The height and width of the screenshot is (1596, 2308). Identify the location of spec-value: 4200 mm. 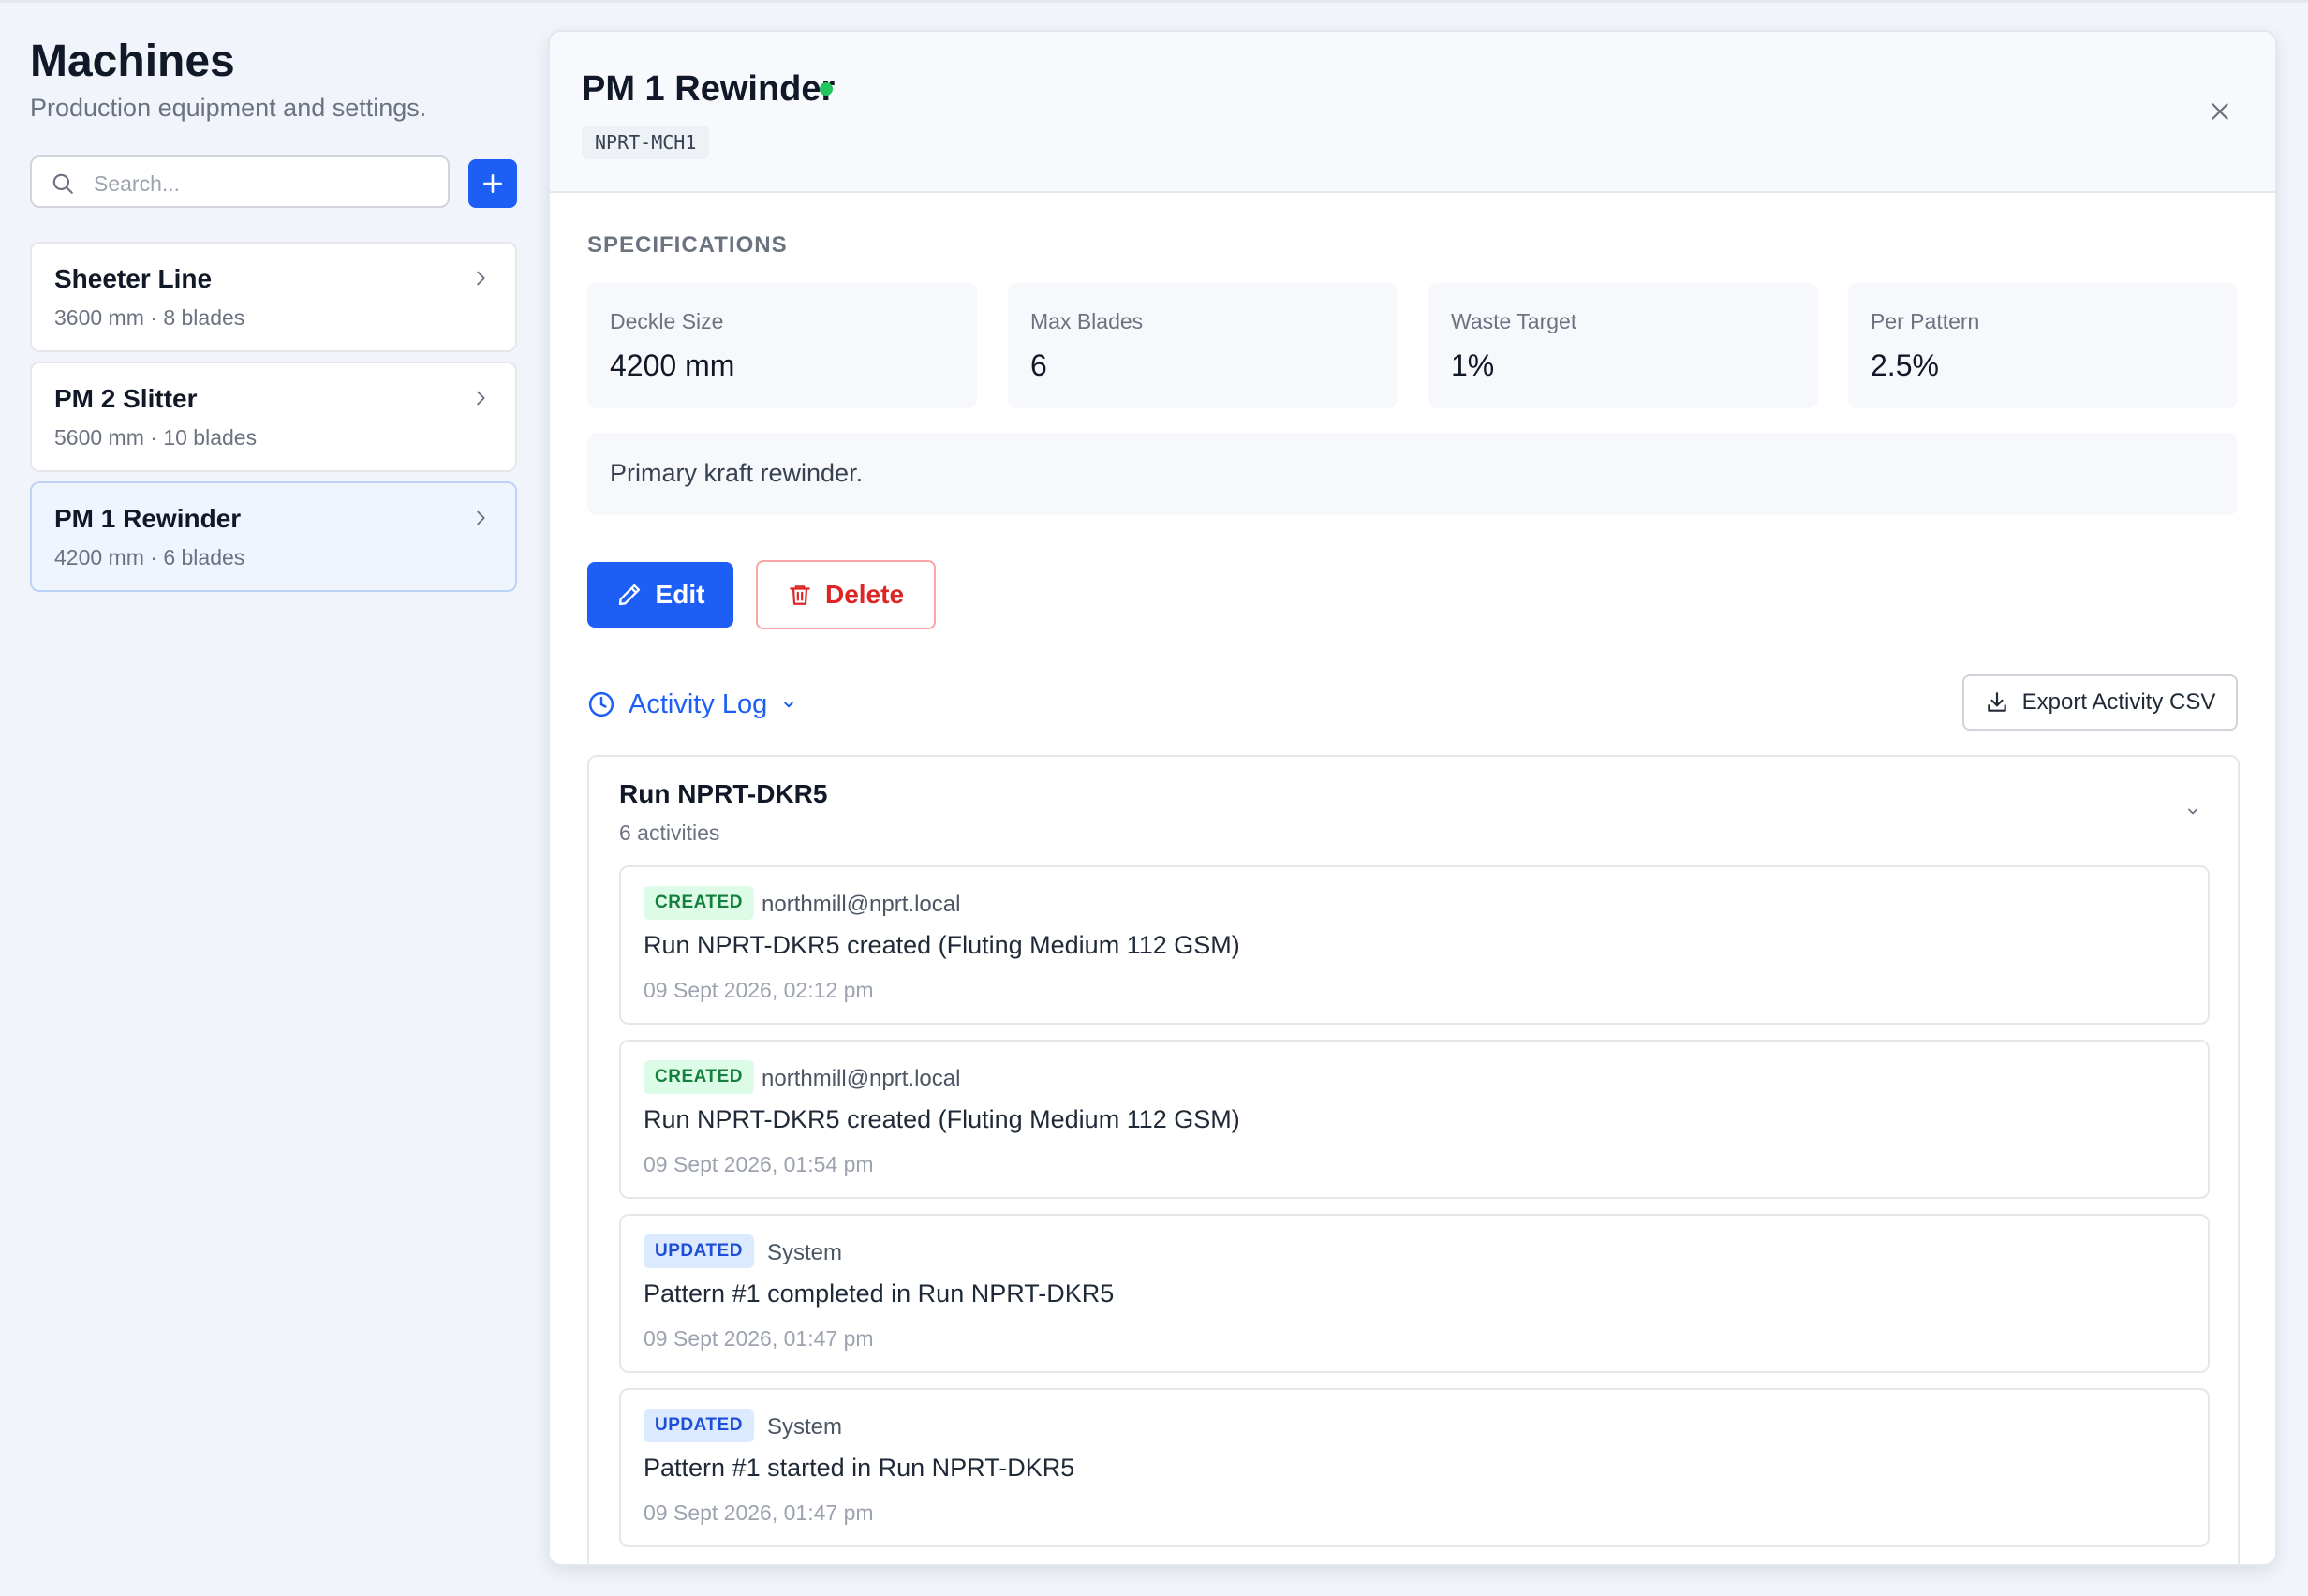
(672, 365).